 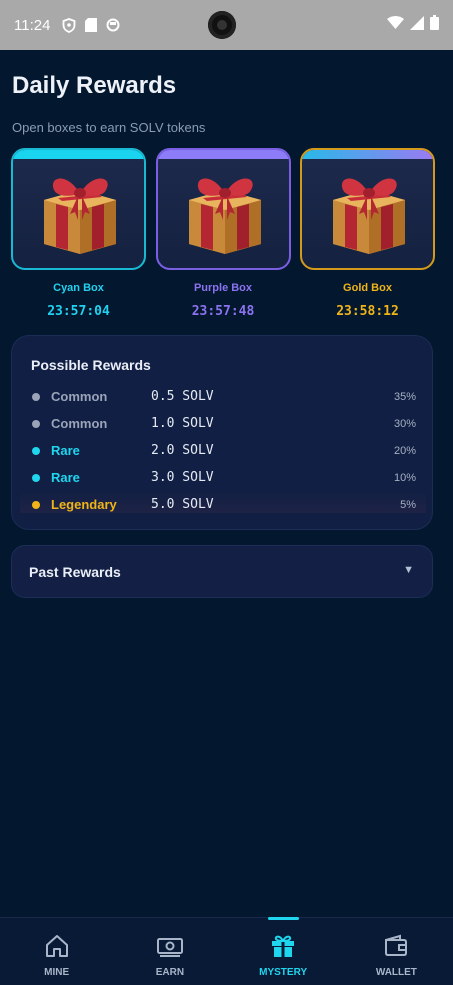 I want to click on past-rewards-toggle: Past Rewards ▼, so click(x=222, y=571).